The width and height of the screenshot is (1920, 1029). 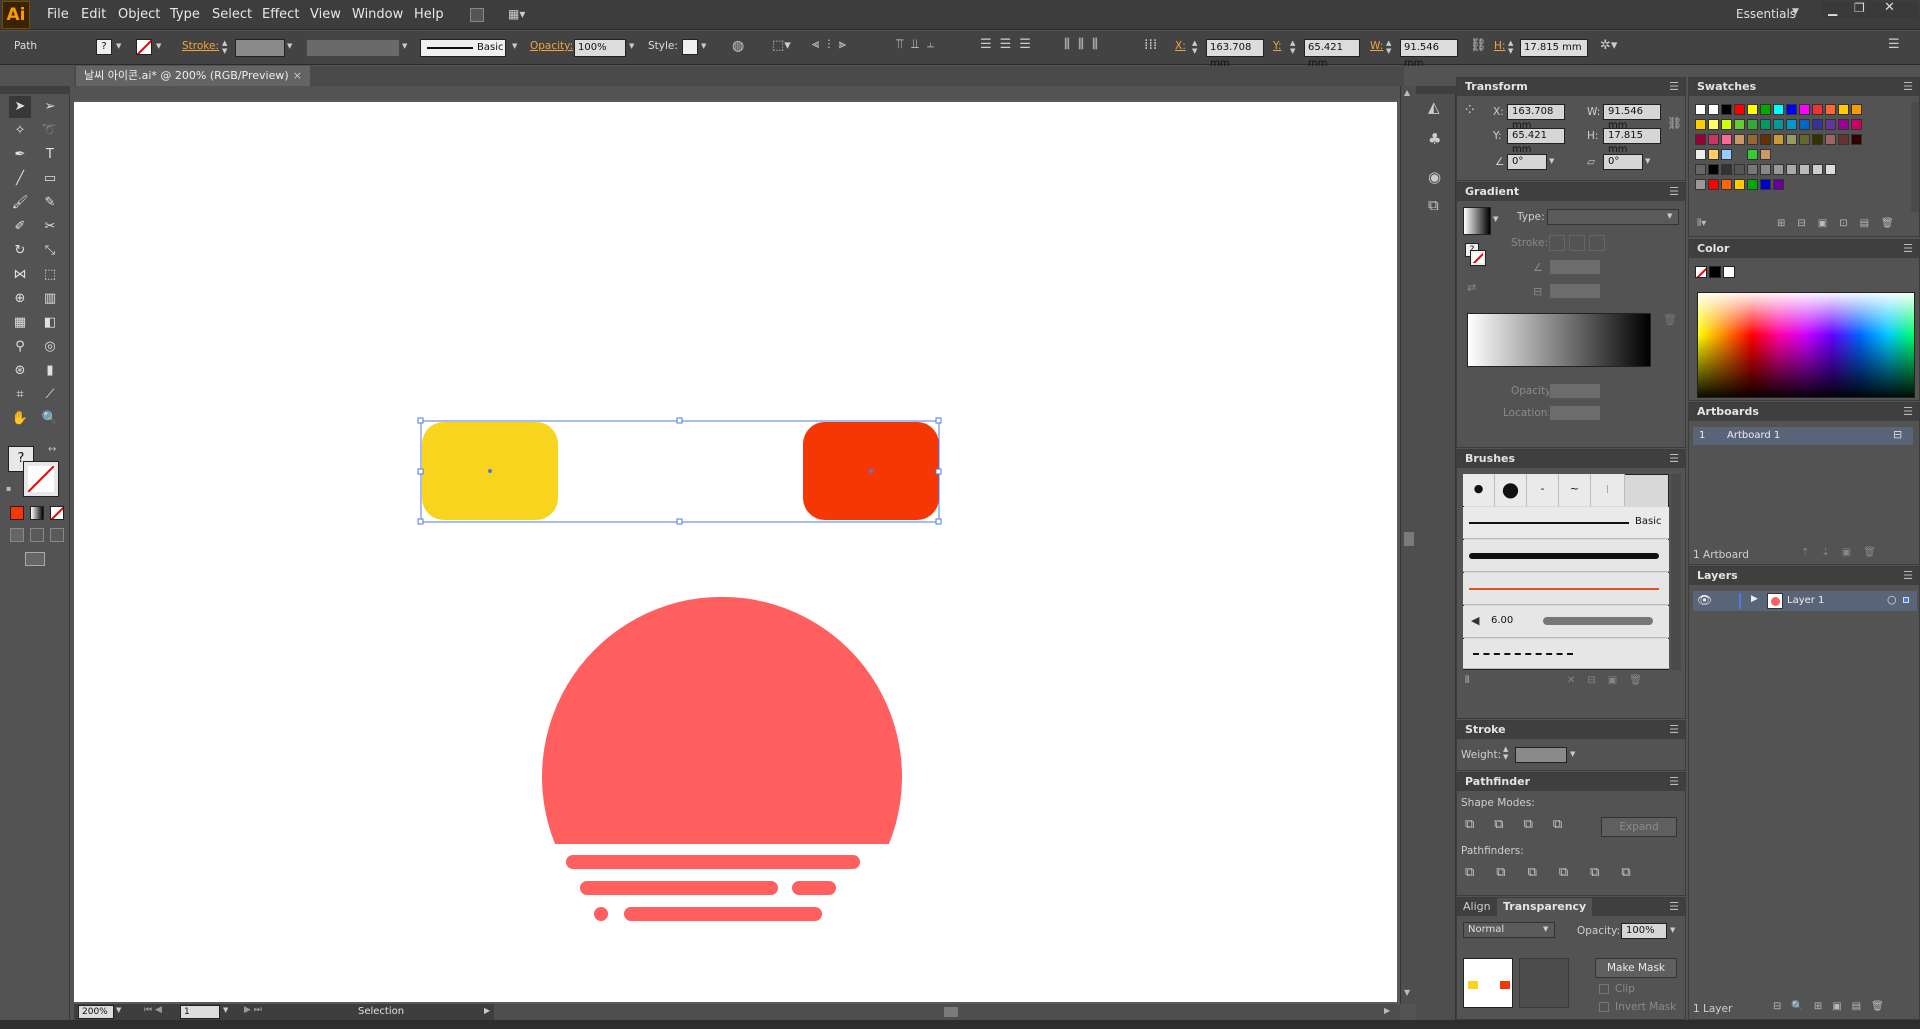 What do you see at coordinates (96, 1012) in the screenshot?
I see `zoom-field: 200%` at bounding box center [96, 1012].